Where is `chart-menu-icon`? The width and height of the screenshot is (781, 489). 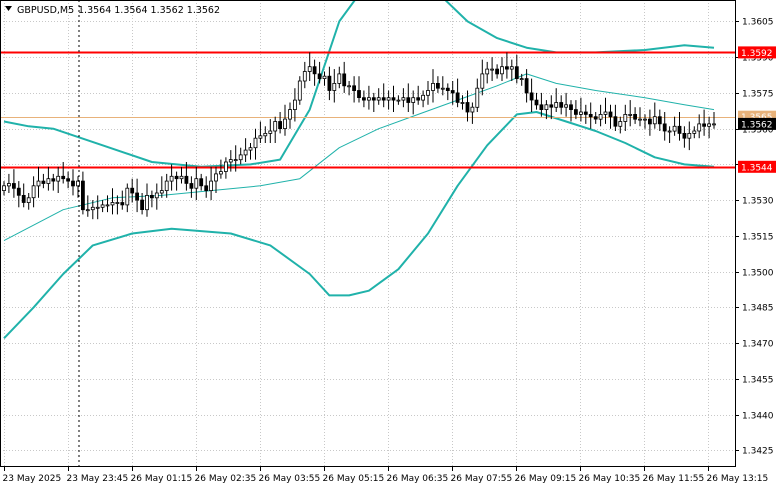 chart-menu-icon is located at coordinates (8, 8).